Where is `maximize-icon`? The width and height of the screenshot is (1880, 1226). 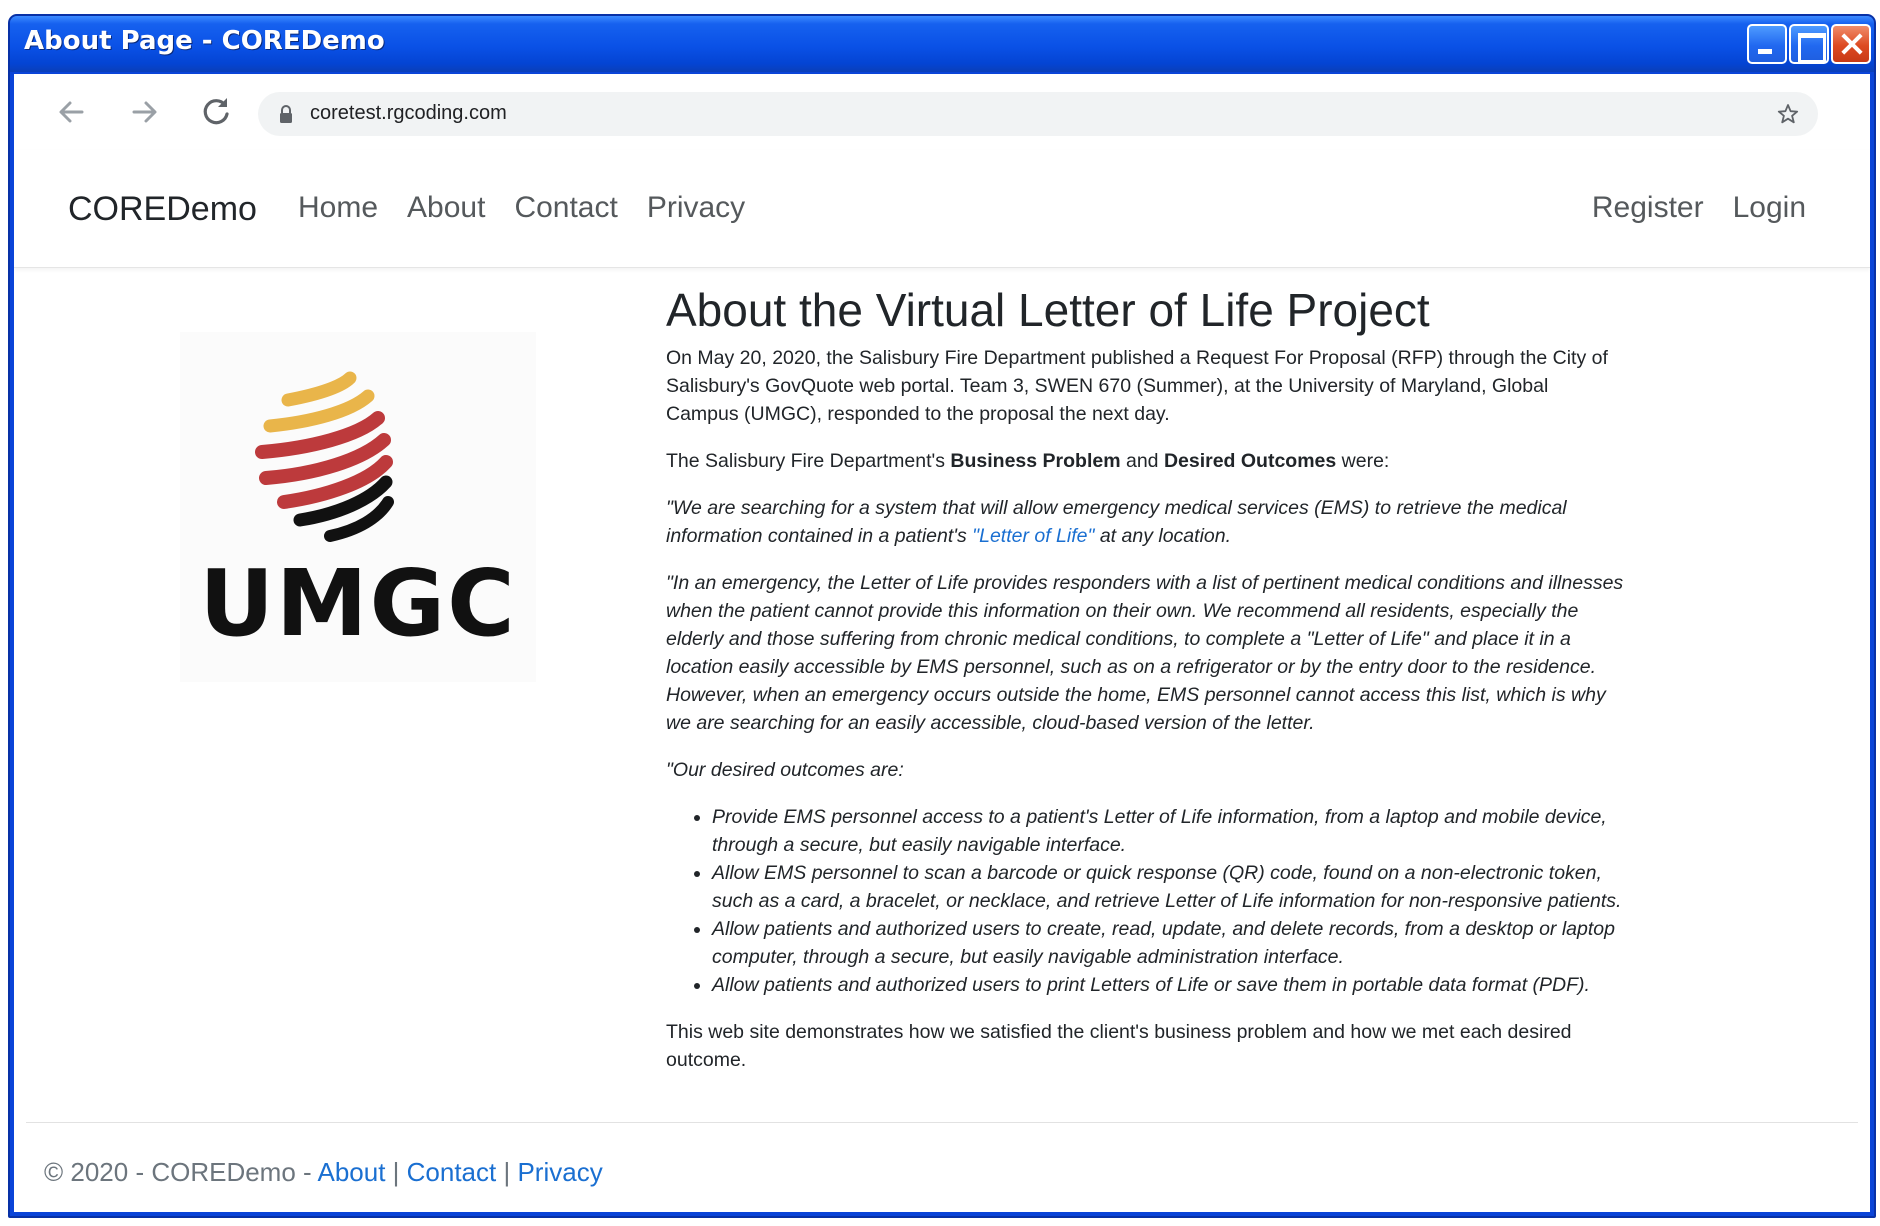
maximize-icon is located at coordinates (1809, 44).